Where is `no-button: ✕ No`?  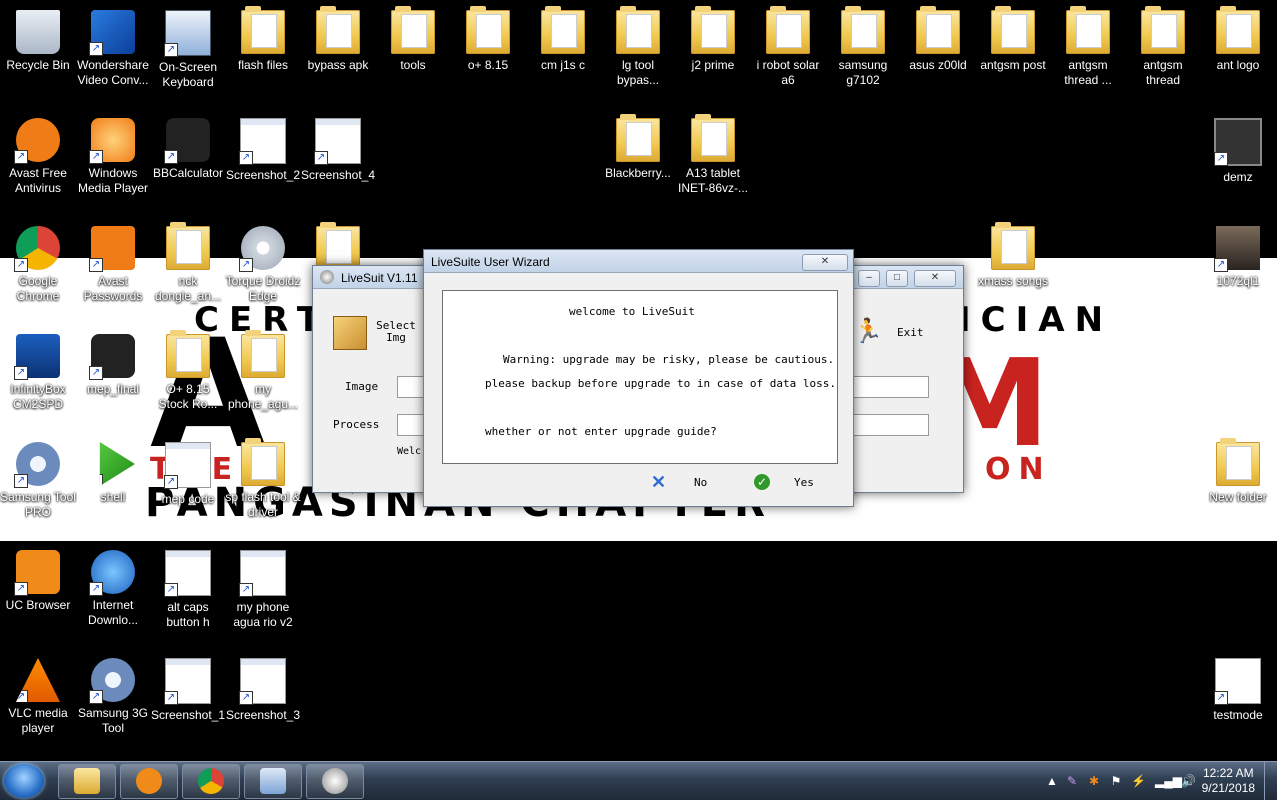
no-button: ✕ No is located at coordinates (692, 483).